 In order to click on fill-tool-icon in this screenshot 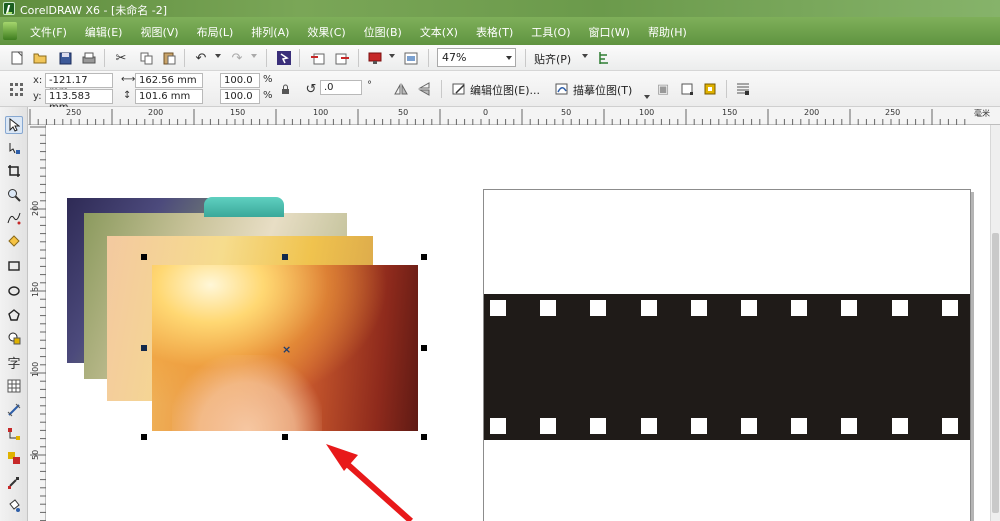, I will do `click(14, 506)`.